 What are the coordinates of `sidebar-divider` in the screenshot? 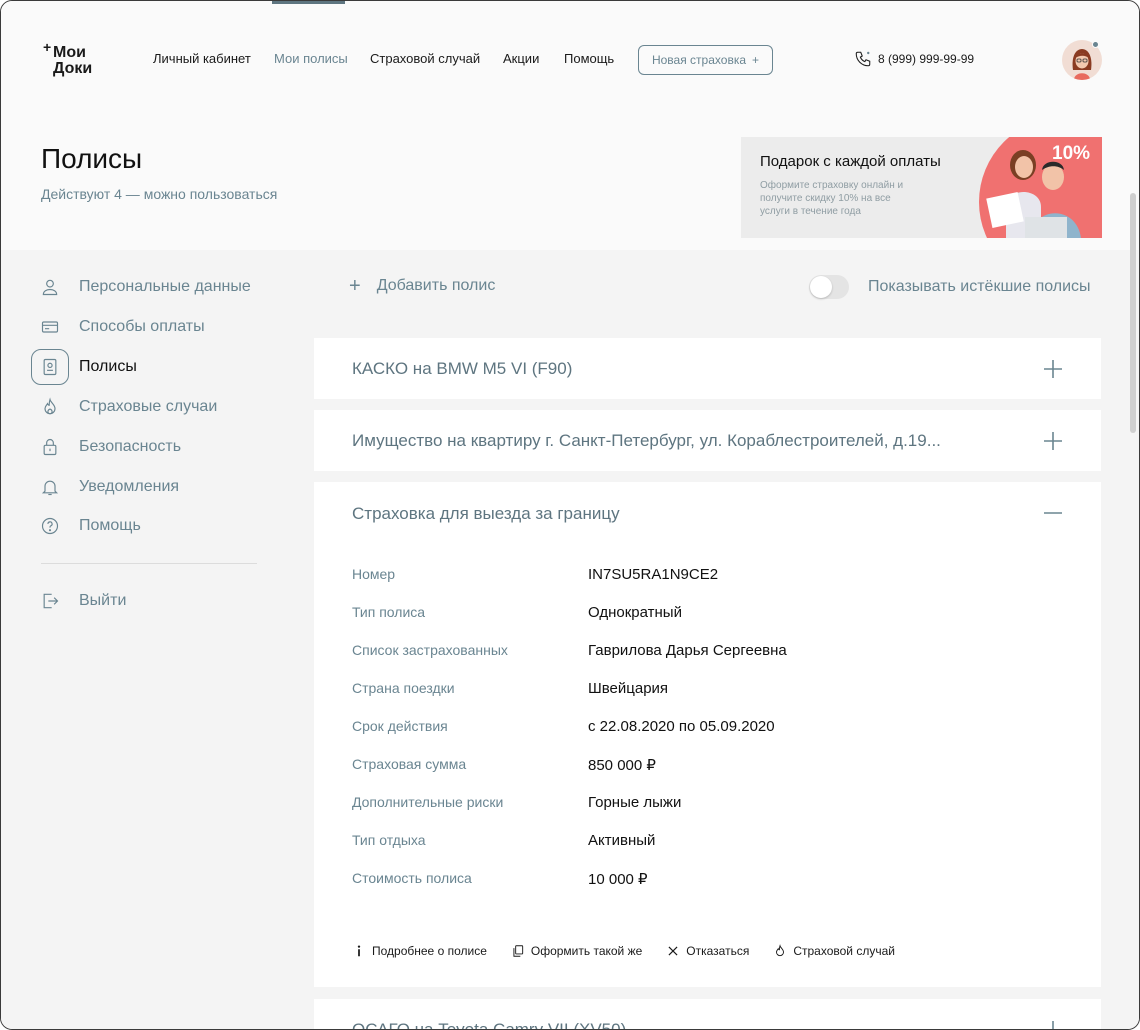 It's located at (149, 563).